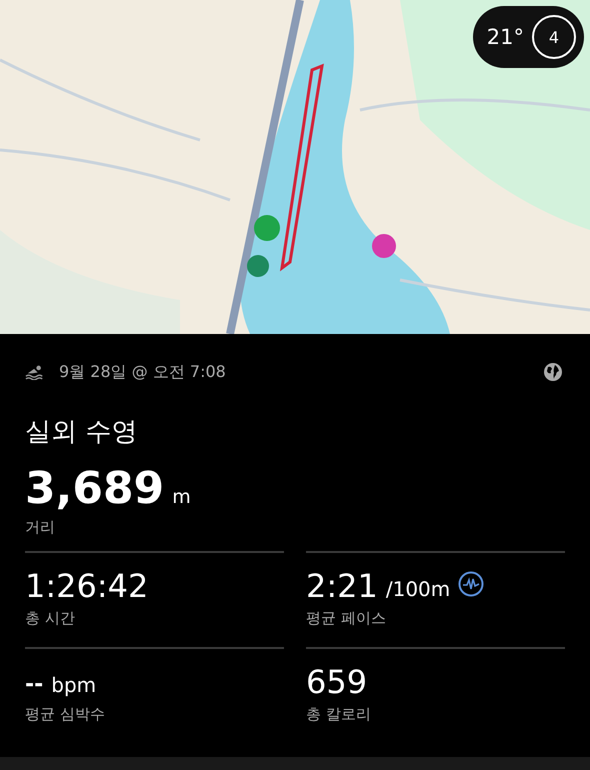 The width and height of the screenshot is (590, 770). What do you see at coordinates (81, 432) in the screenshot?
I see `activity-title: 실외 수영` at bounding box center [81, 432].